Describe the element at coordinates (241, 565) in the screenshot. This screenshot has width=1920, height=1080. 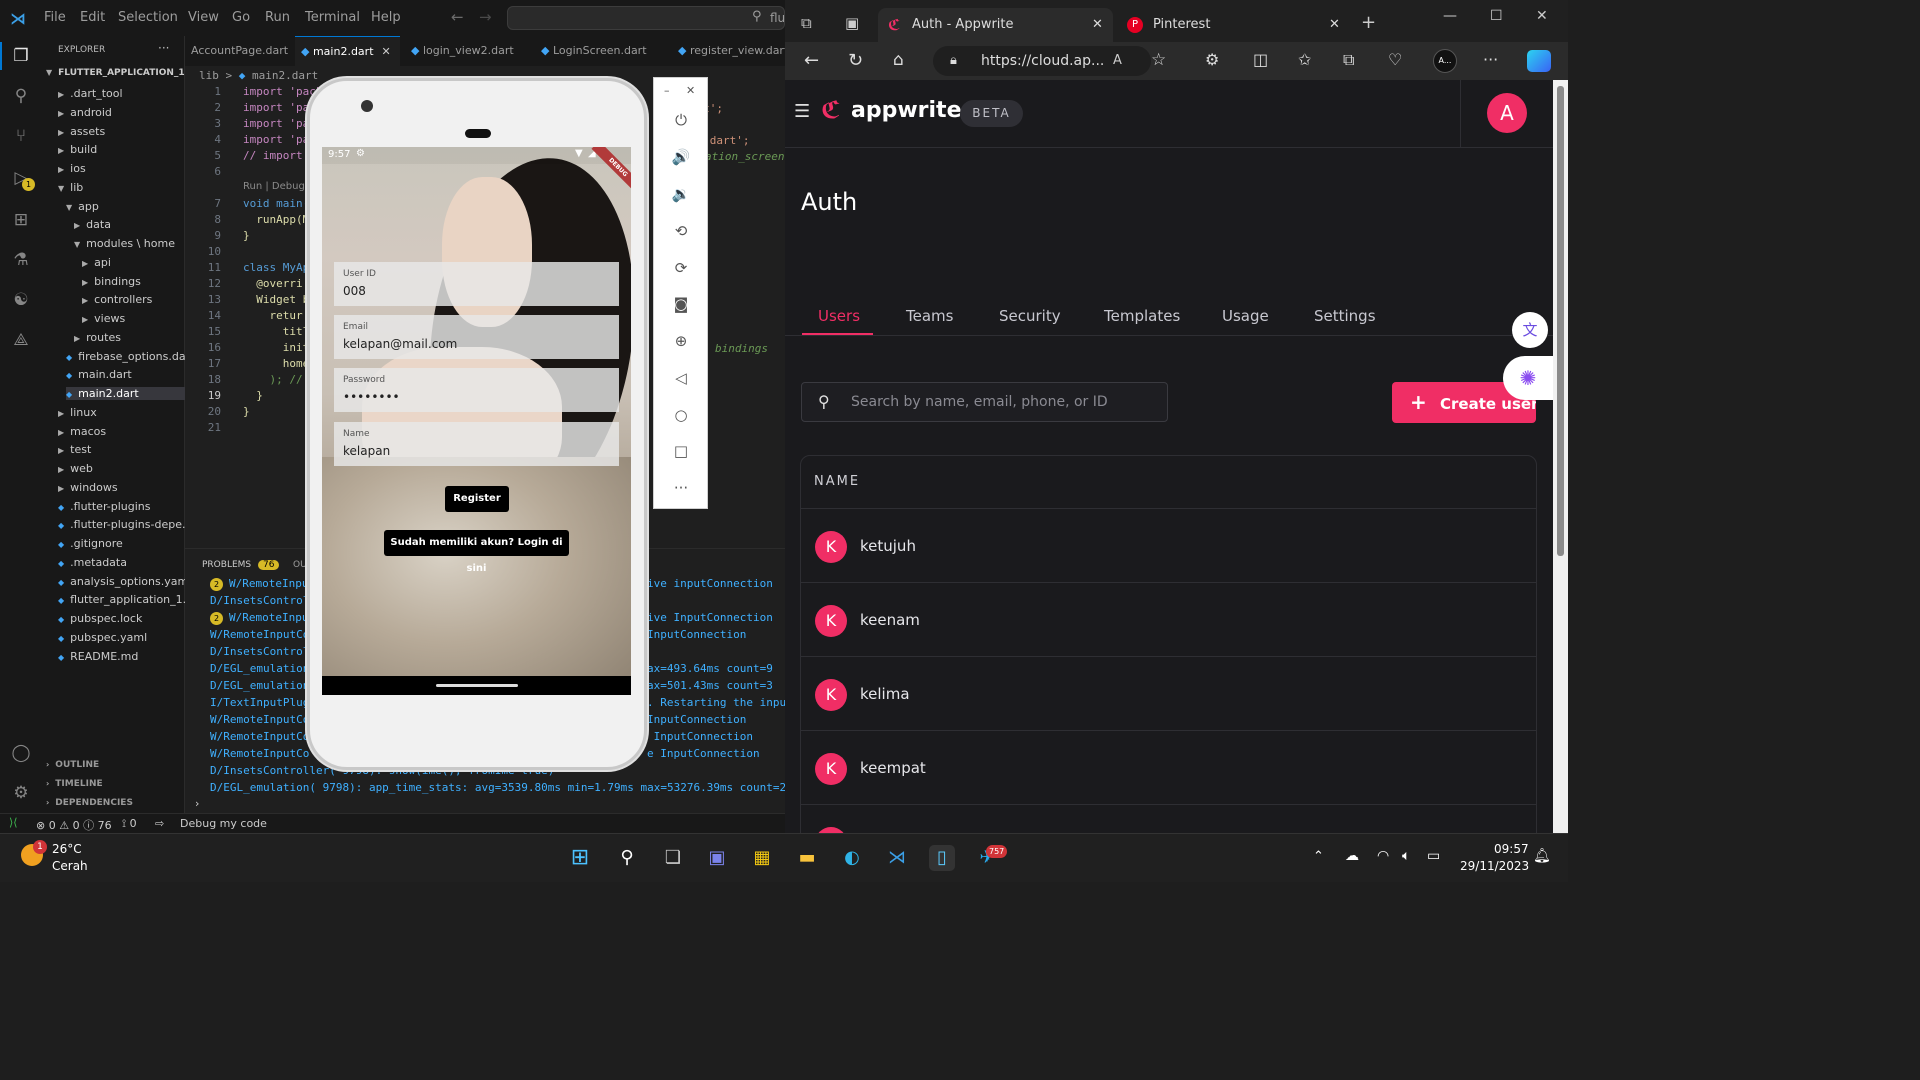
I see `problems-tab: PROBLEMS 76` at that location.